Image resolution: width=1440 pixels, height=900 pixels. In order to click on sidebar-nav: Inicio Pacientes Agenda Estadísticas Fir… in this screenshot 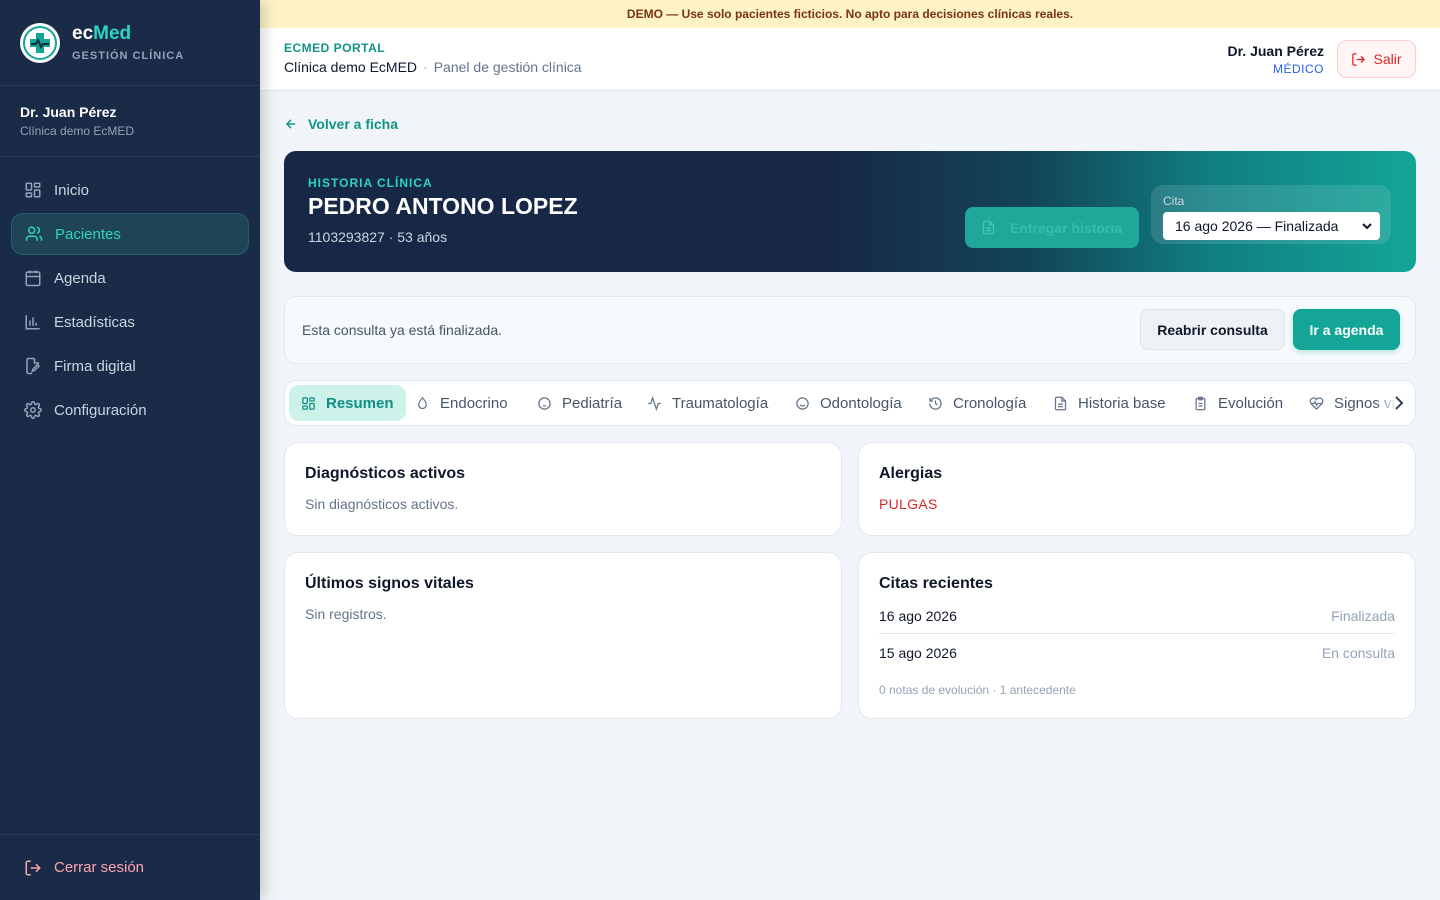, I will do `click(130, 294)`.